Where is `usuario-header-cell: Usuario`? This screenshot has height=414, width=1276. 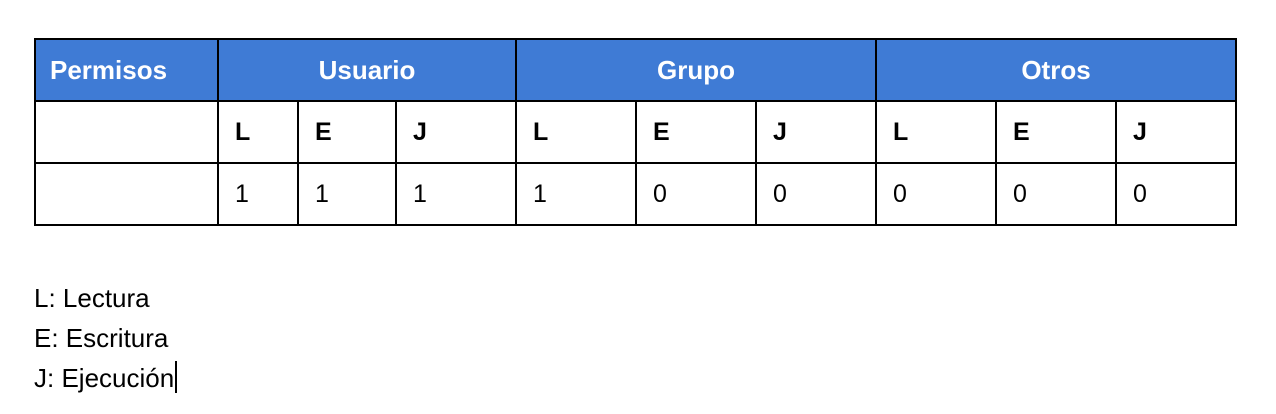 usuario-header-cell: Usuario is located at coordinates (367, 70).